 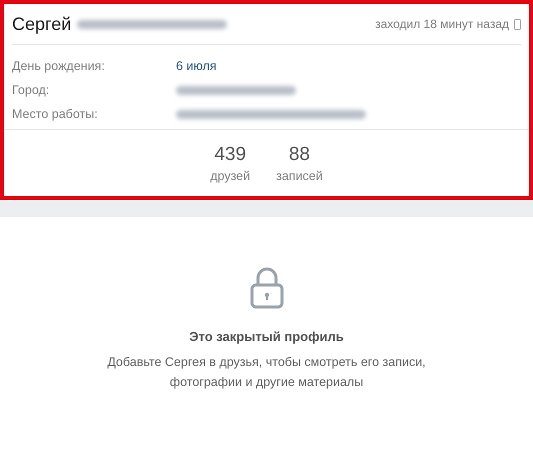 I want to click on field-value: 6 июля, so click(x=196, y=66).